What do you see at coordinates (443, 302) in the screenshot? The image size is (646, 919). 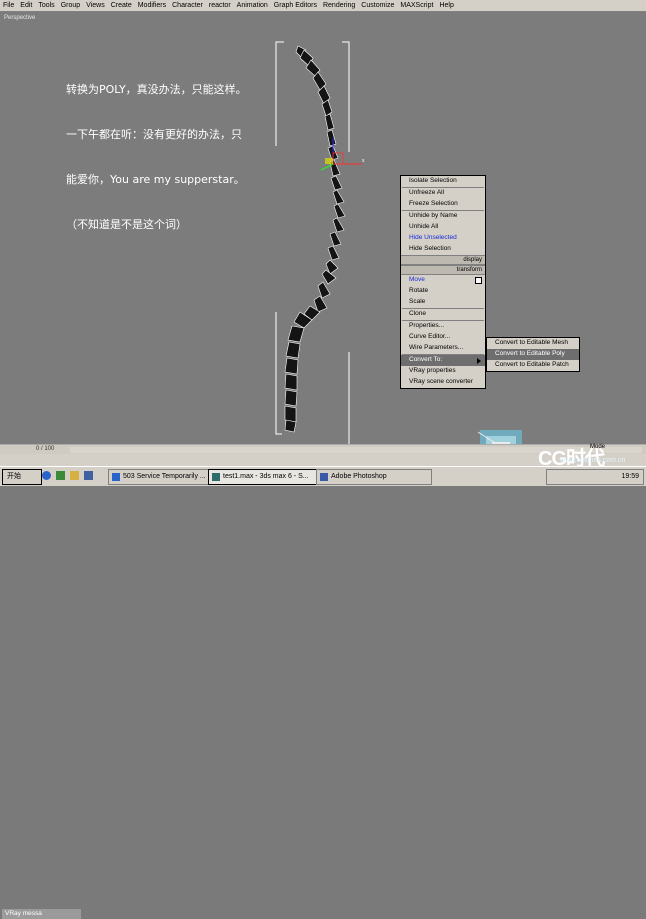 I see `quad-item-scale: Scale` at bounding box center [443, 302].